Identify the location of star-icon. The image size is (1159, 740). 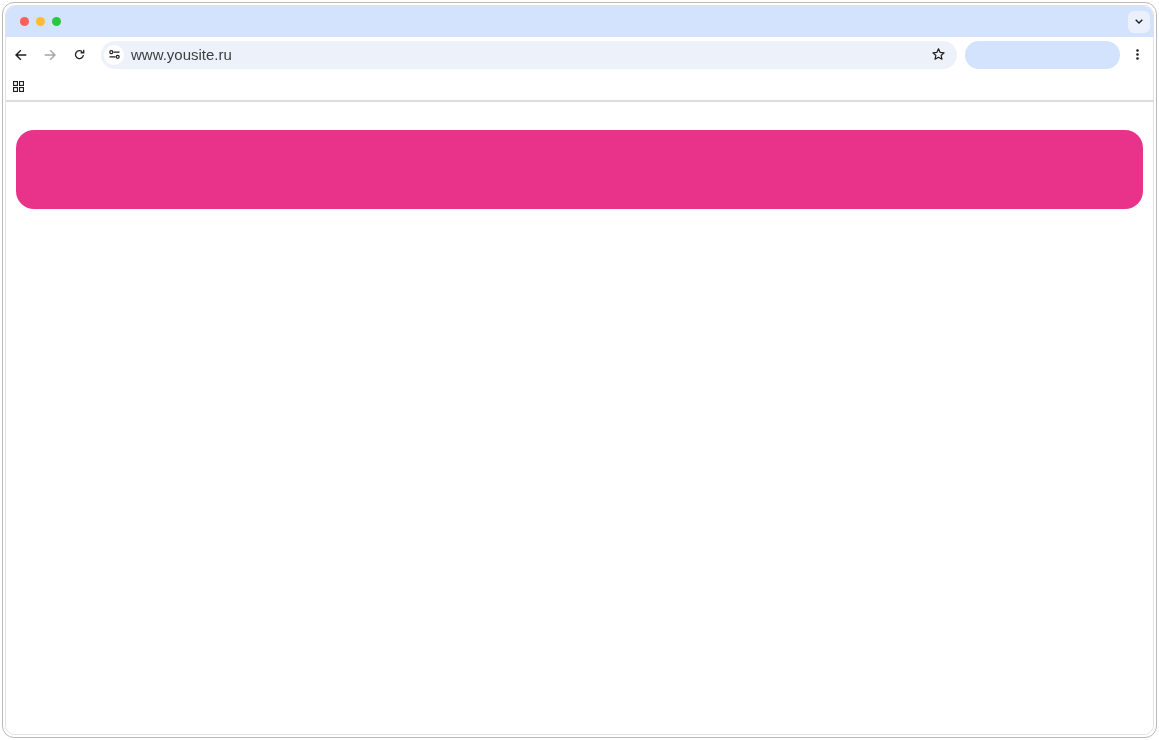
(938, 54).